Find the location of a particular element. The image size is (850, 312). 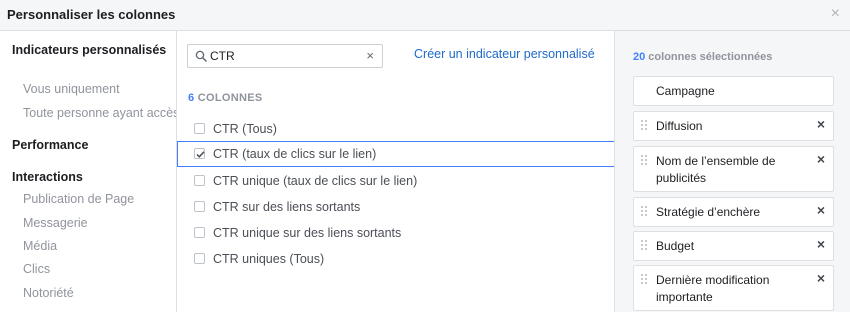

selected-column-label: Stratégie d’enchère is located at coordinates (708, 212).